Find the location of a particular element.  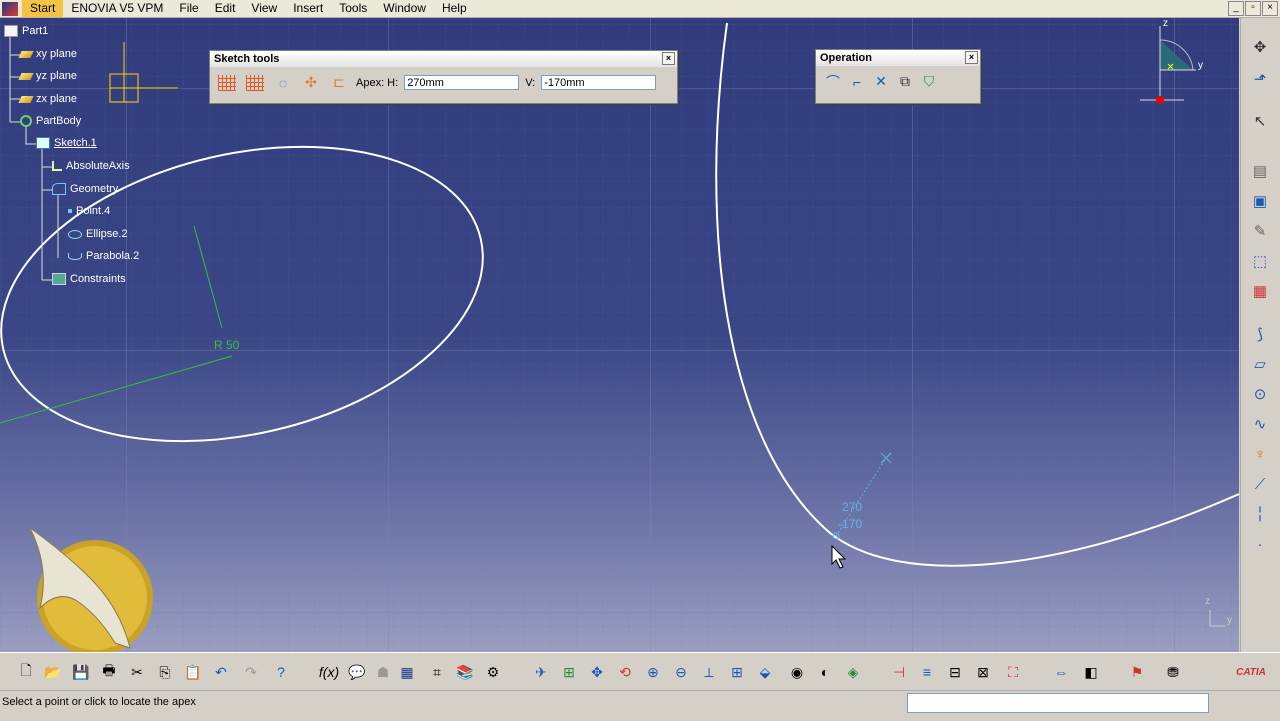

menu-view: View is located at coordinates (264, 8).